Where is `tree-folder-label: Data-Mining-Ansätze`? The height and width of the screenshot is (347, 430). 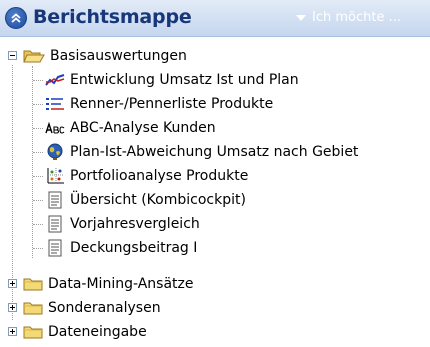
tree-folder-label: Data-Mining-Ansätze is located at coordinates (121, 284).